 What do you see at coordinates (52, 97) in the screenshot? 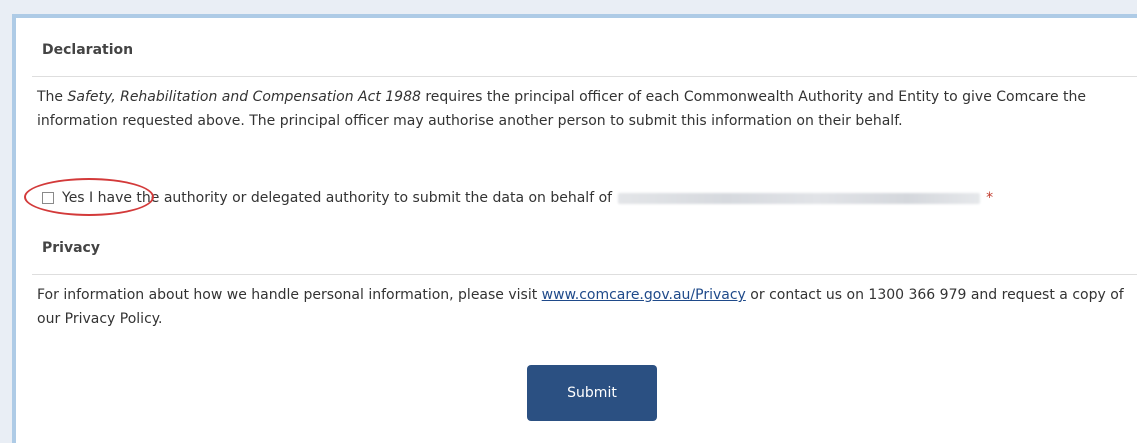
I see `declaration-text-prefix: The` at bounding box center [52, 97].